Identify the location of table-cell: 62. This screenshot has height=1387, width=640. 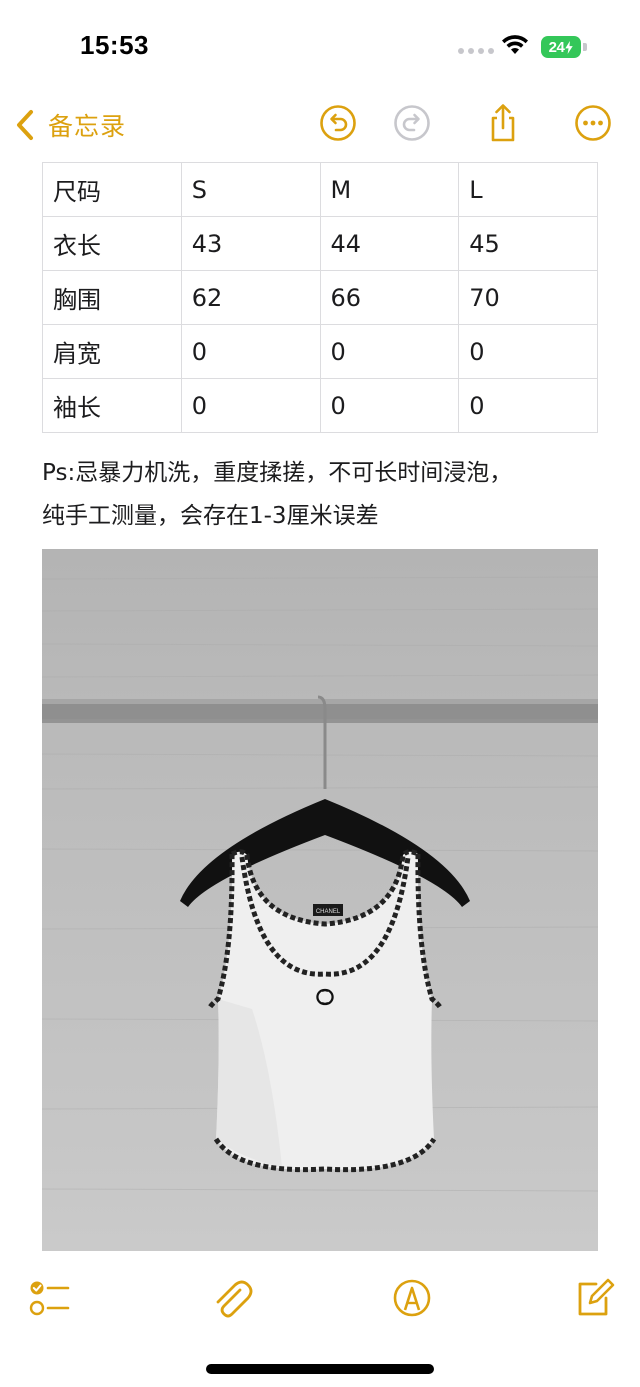
(250, 297).